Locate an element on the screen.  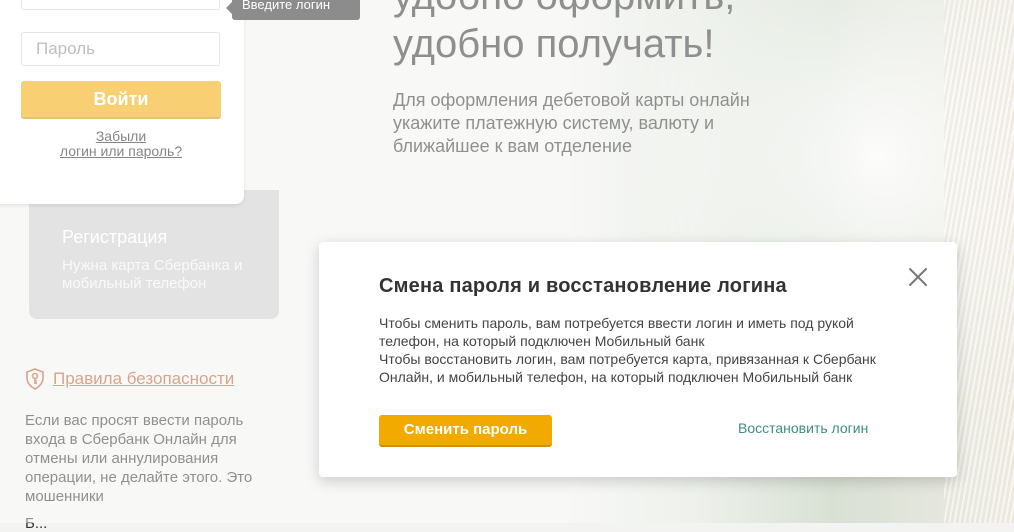
change-password-button: Сменить пароль is located at coordinates (465, 431).